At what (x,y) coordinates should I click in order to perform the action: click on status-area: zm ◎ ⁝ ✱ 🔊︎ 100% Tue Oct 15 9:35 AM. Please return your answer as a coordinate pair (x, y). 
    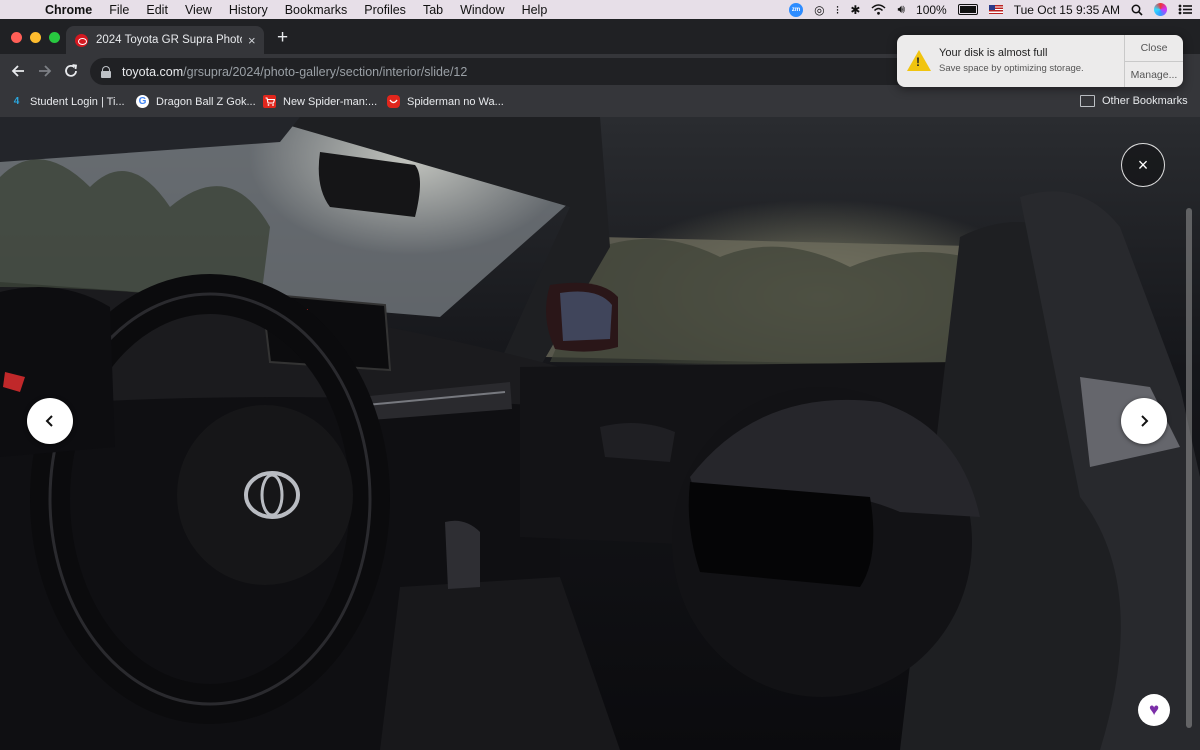
    Looking at the image, I should click on (990, 9).